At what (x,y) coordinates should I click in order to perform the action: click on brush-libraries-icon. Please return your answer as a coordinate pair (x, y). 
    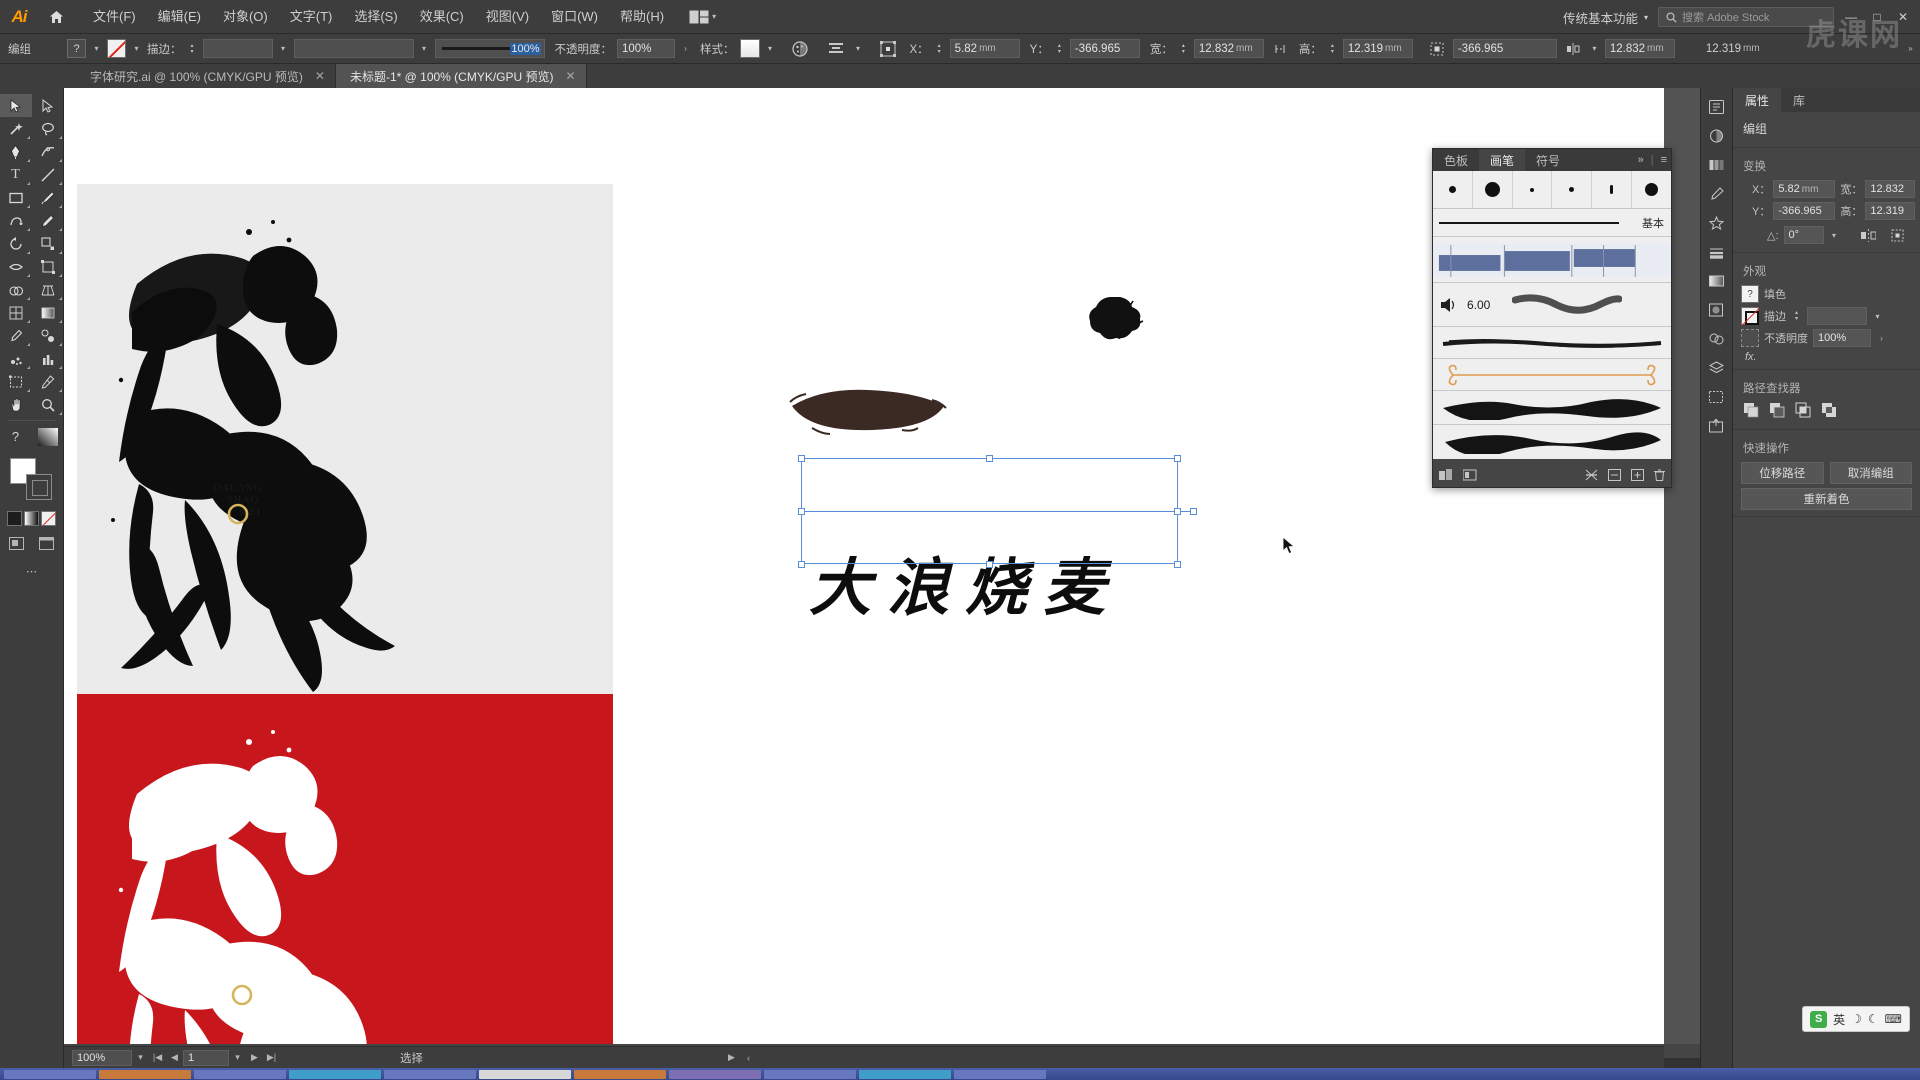
    Looking at the image, I should click on (1446, 476).